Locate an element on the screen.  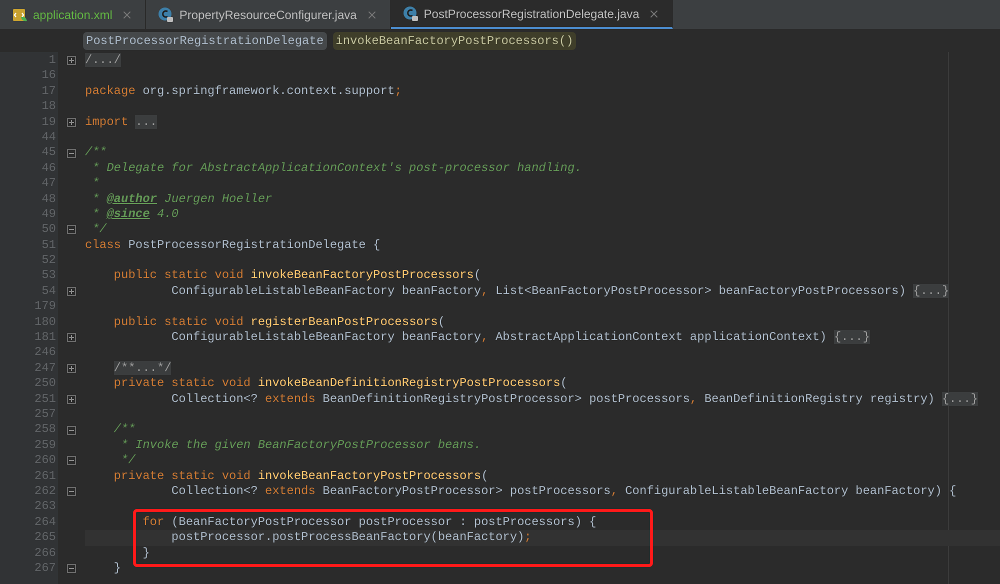
folded-code: /.../ is located at coordinates (103, 60).